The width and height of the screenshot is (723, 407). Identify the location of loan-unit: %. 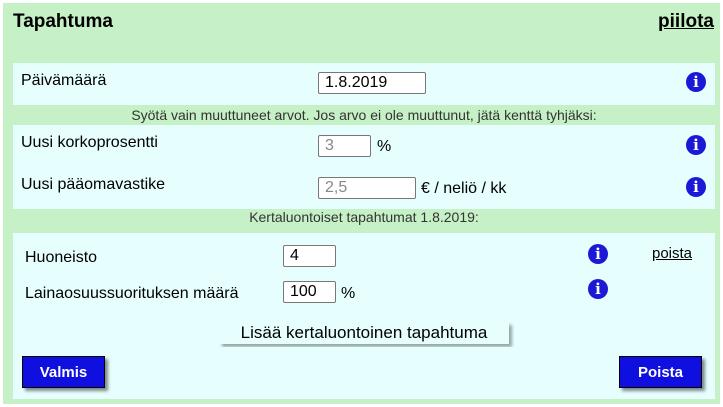
(348, 293).